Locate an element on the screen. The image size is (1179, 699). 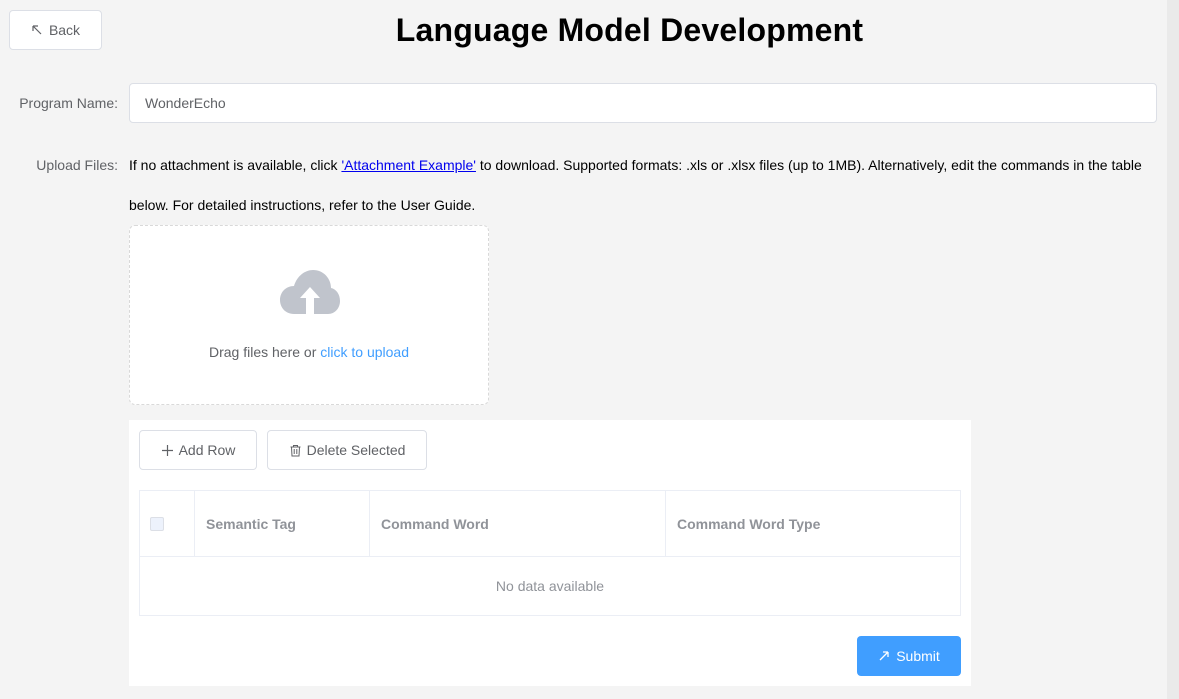
select-all-checkbox is located at coordinates (157, 523).